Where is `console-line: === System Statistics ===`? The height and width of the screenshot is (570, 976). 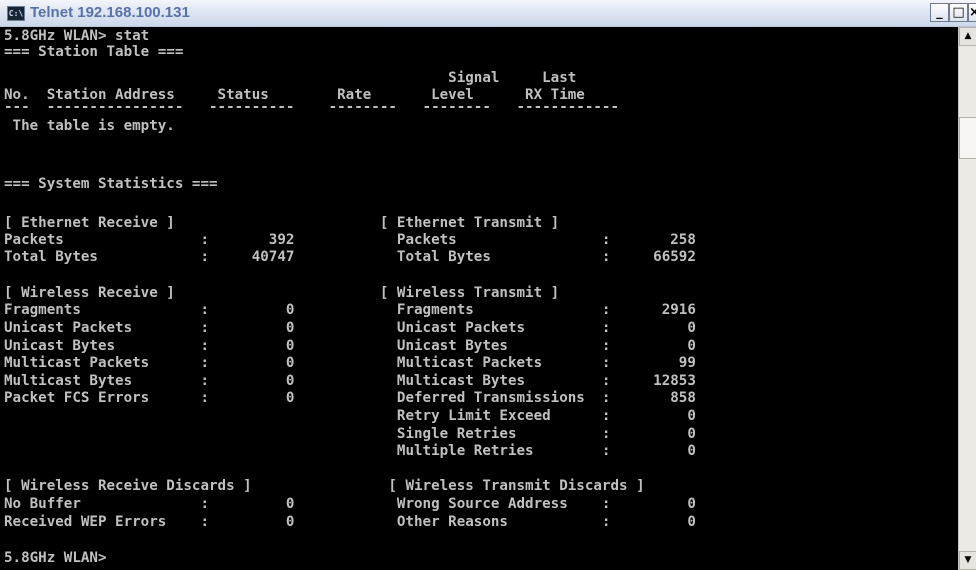
console-line: === System Statistics === is located at coordinates (111, 184).